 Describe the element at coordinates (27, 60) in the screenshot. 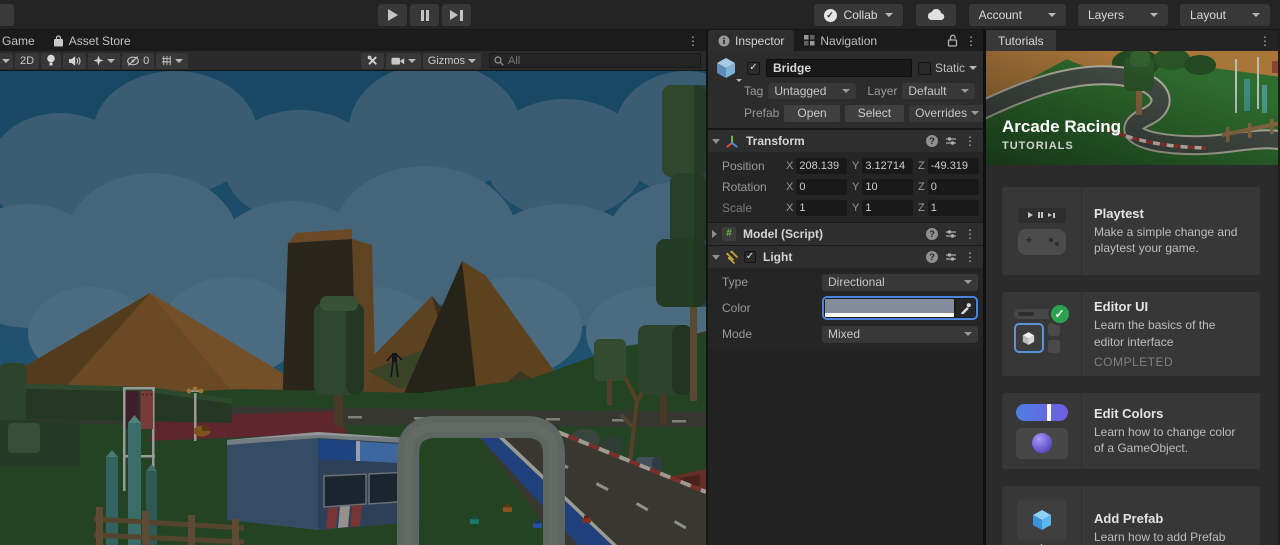

I see `2d-toggle: 2D` at that location.